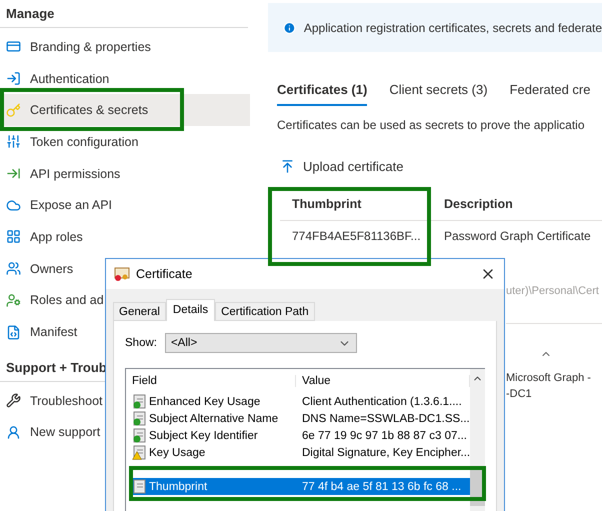 Image resolution: width=602 pixels, height=511 pixels. I want to click on section-heading: Manage, so click(124, 17).